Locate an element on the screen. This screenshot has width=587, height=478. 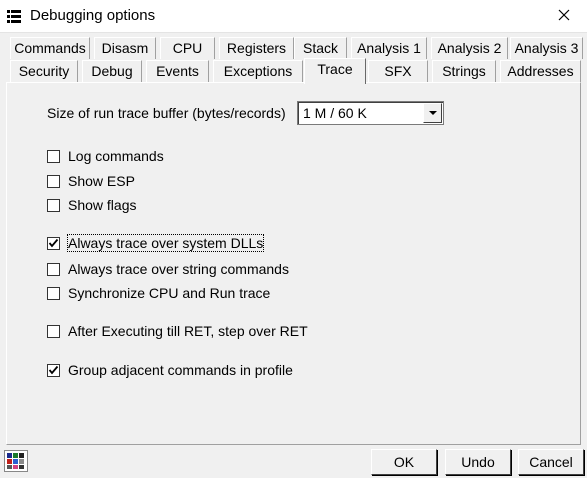
tab-cpu: CPU is located at coordinates (187, 48).